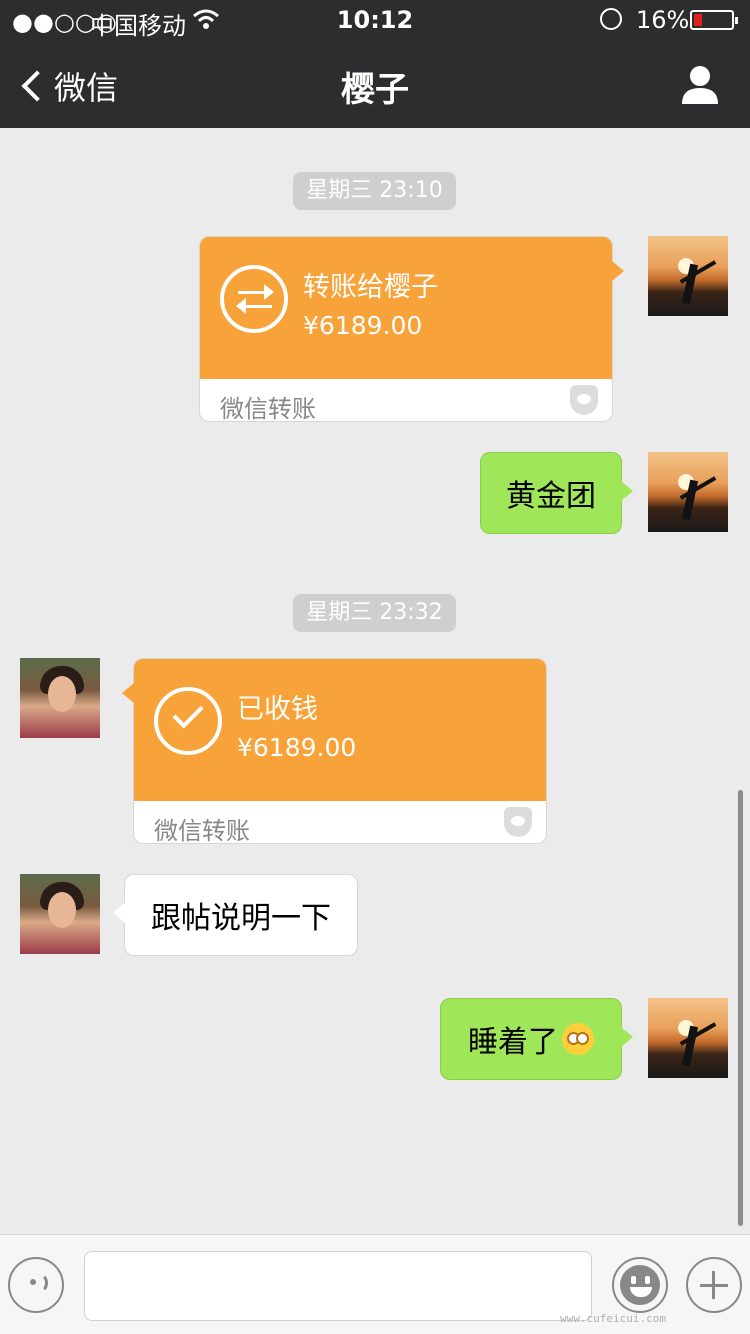  I want to click on plus-icon-vertical, so click(713, 1285).